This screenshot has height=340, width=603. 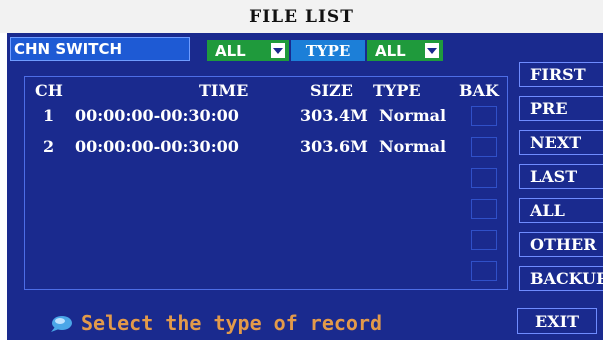 I want to click on prev-button: PRE, so click(x=561, y=108).